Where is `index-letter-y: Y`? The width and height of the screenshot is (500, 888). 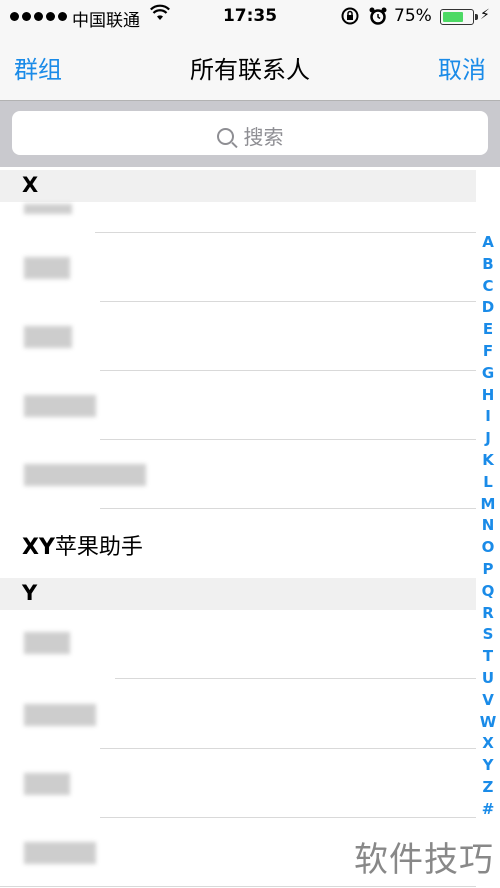 index-letter-y: Y is located at coordinates (488, 766).